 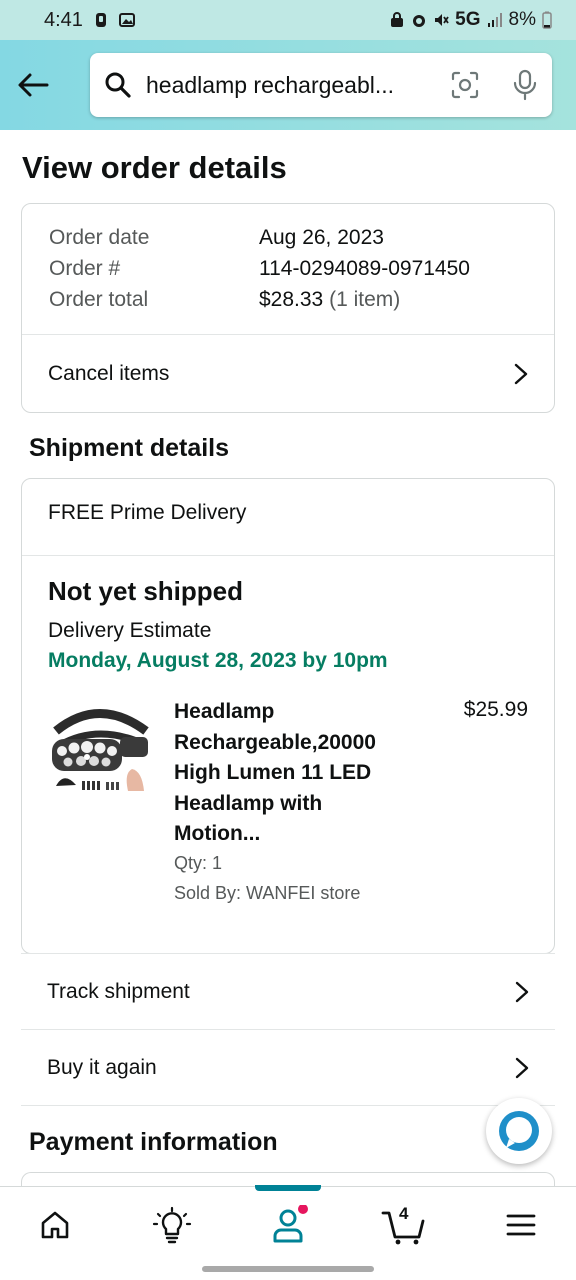 I want to click on order-total-items: (1 item), so click(x=365, y=299).